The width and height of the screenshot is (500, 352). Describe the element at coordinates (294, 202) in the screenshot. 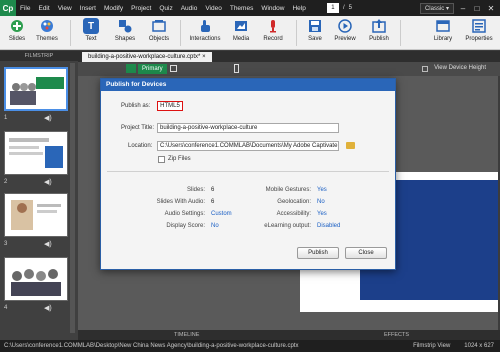

I see `geolocation-label: Geolocation:` at that location.